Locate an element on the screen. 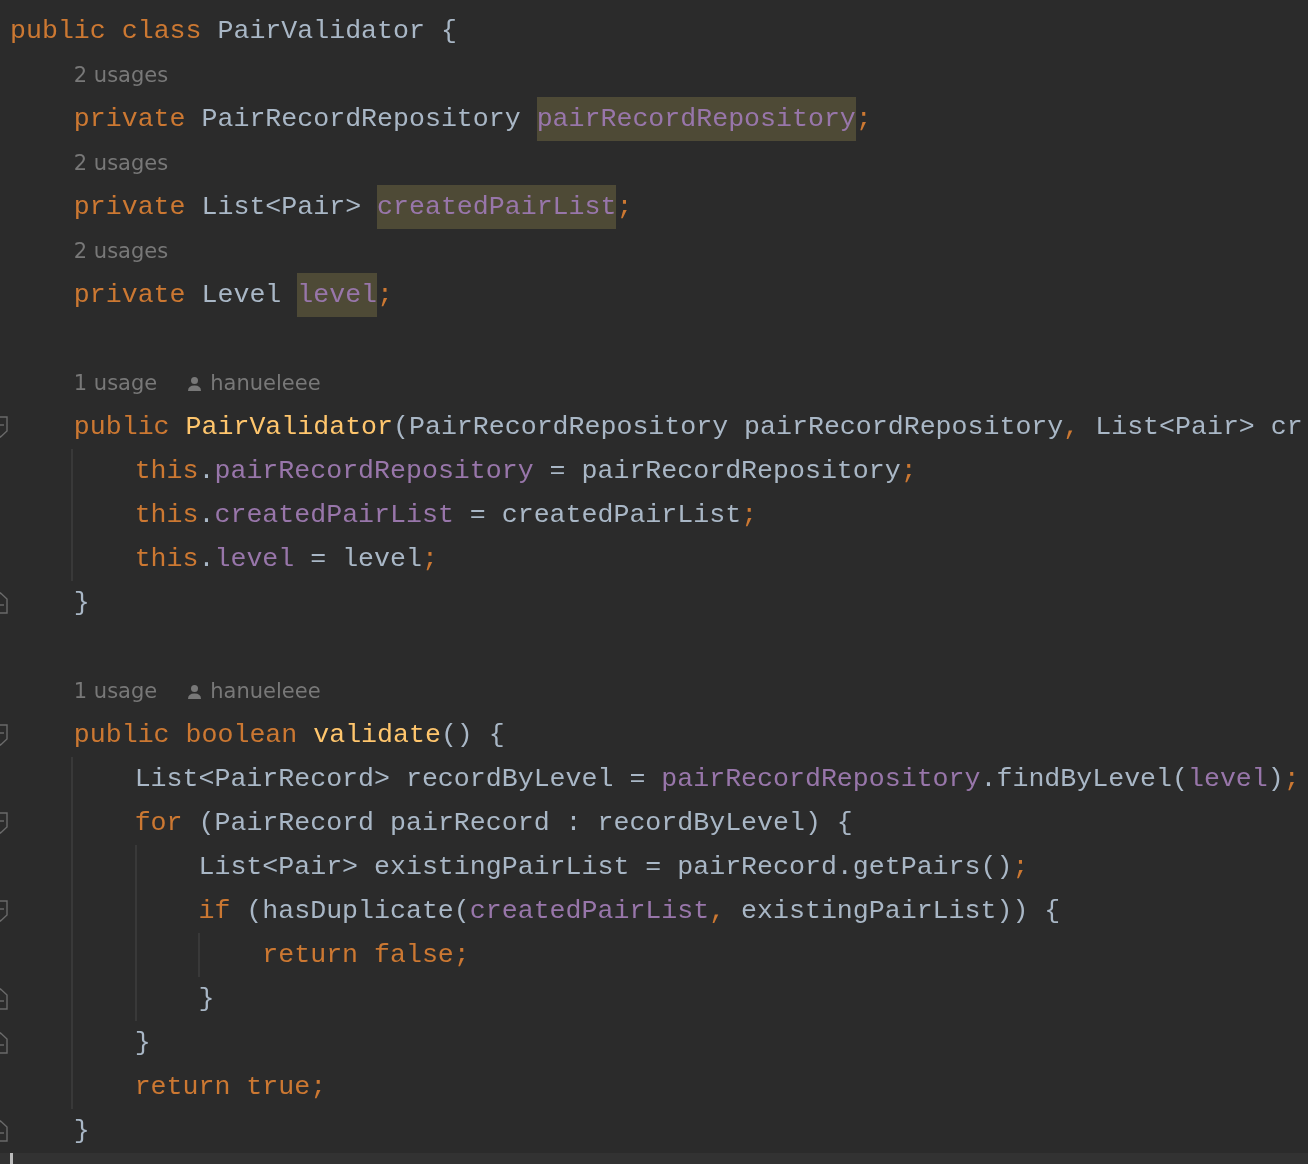 The height and width of the screenshot is (1164, 1308). code-line: public class PairValidator { is located at coordinates (233, 31).